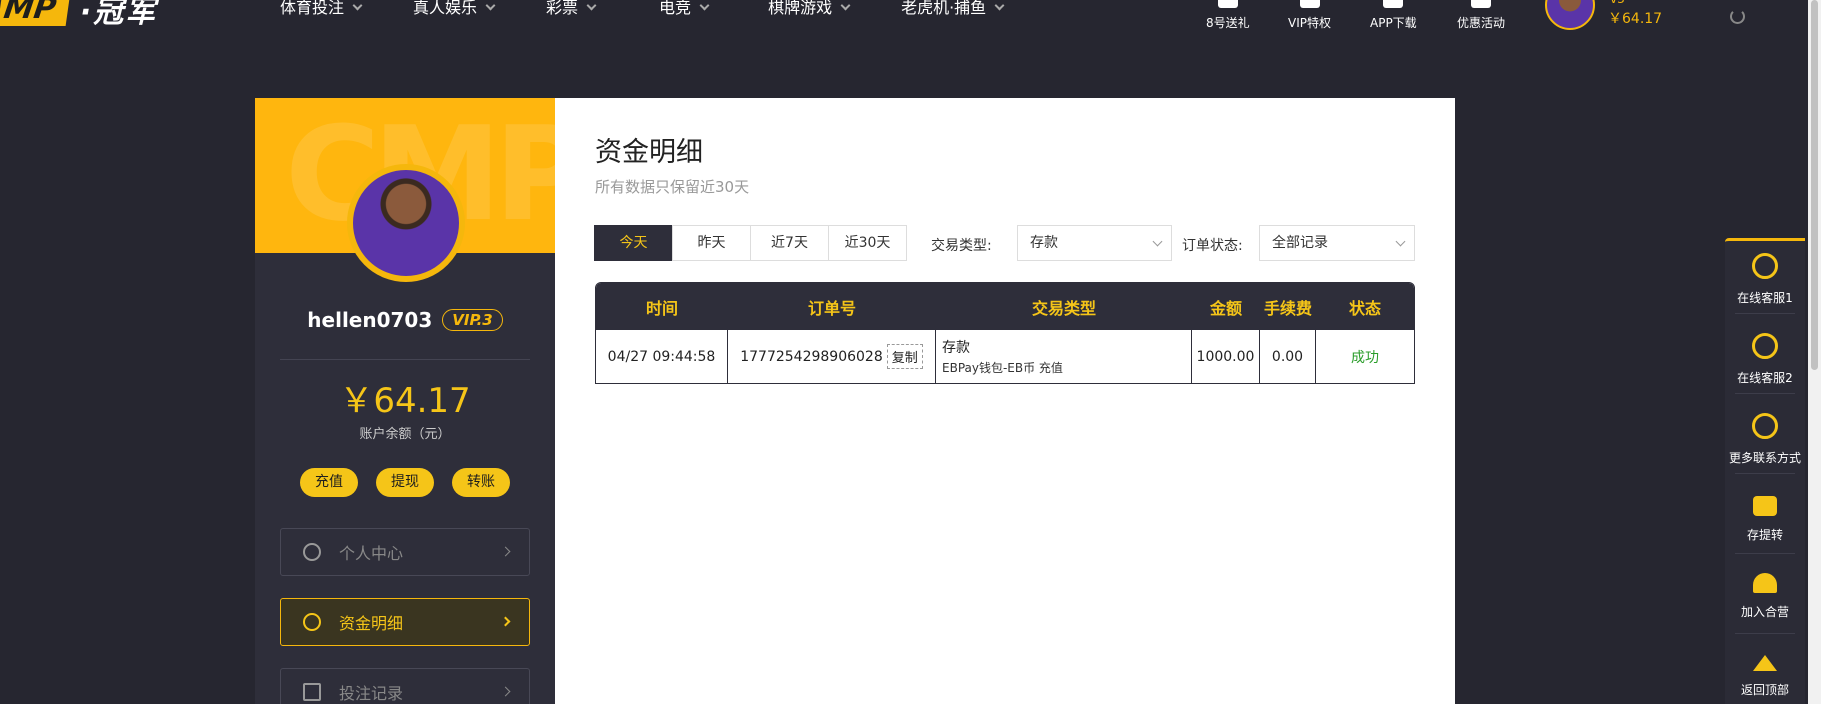 This screenshot has height=704, width=1821. What do you see at coordinates (1225, 308) in the screenshot?
I see `column-header: 金额` at bounding box center [1225, 308].